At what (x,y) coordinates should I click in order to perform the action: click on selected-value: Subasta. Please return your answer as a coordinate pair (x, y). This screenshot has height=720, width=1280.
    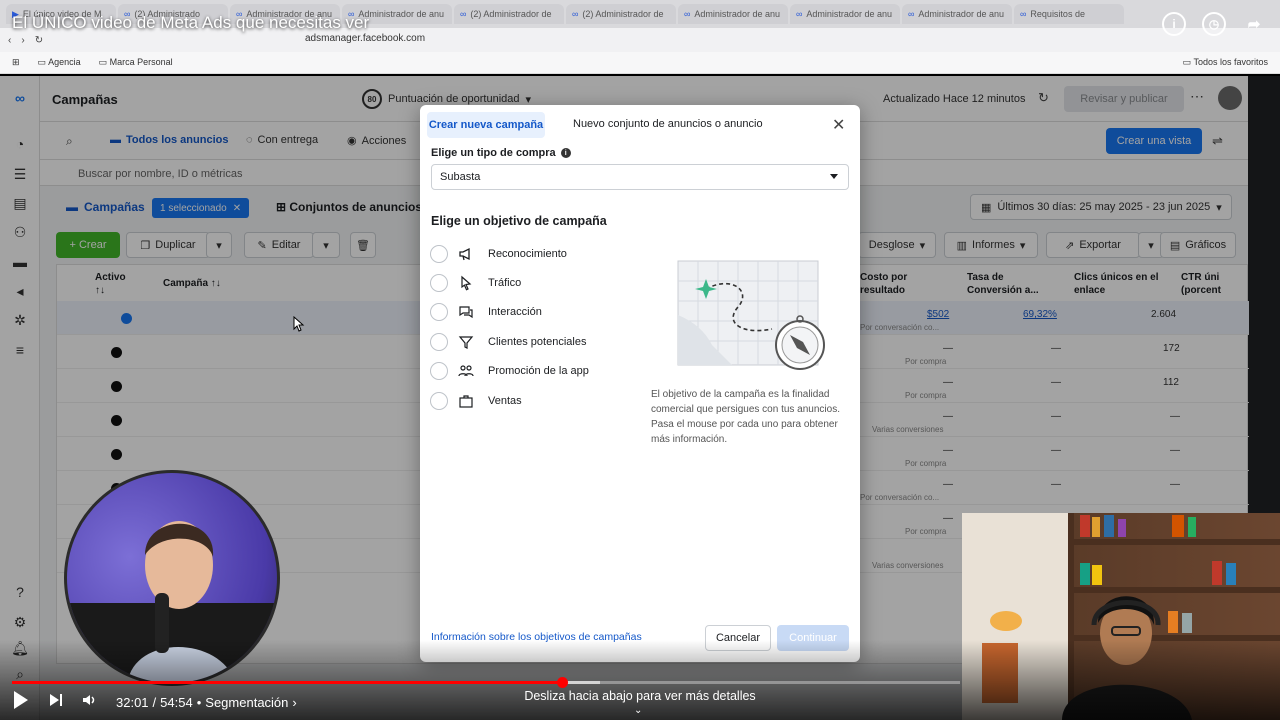
    Looking at the image, I should click on (460, 177).